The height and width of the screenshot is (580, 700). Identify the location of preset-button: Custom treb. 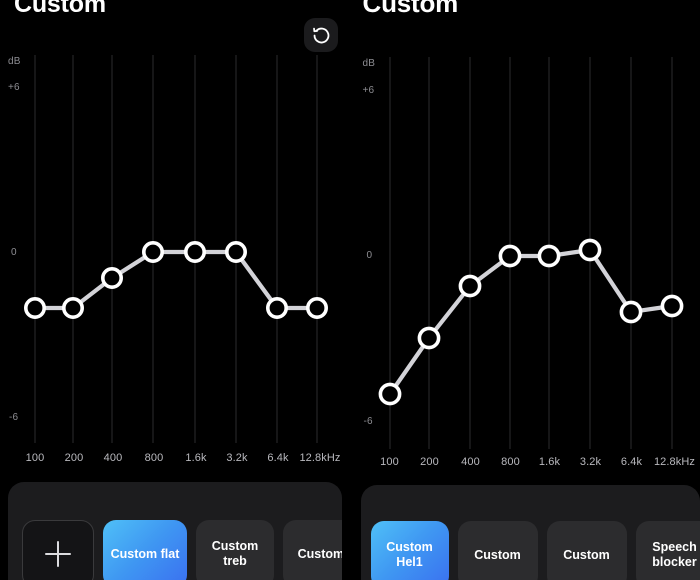
(235, 550).